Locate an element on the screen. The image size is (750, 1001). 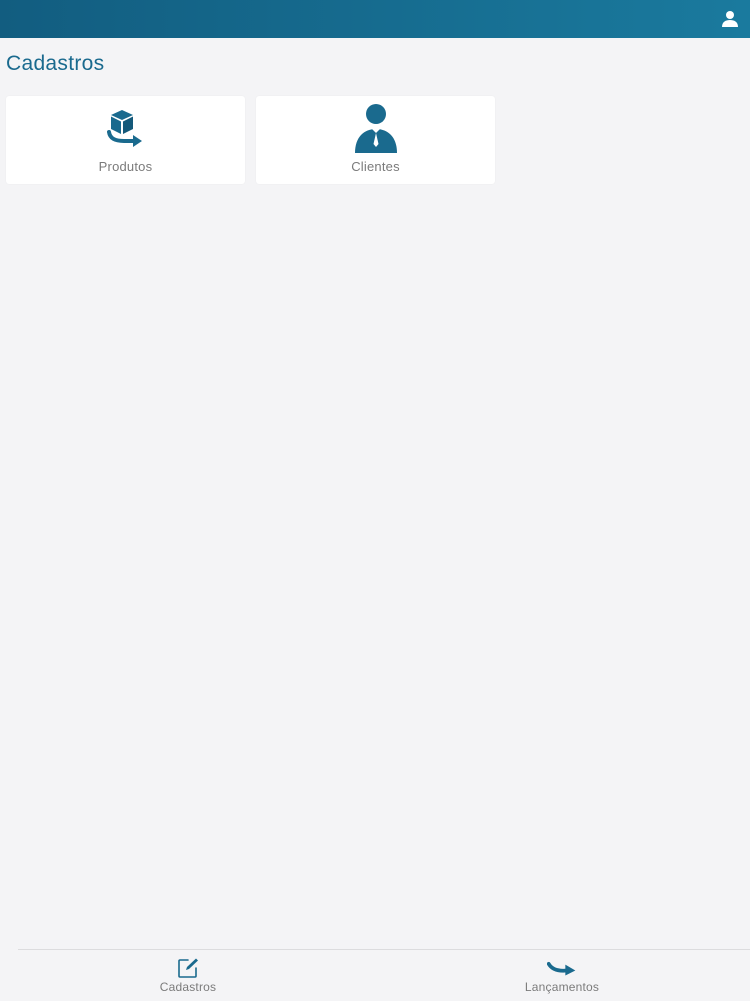
tab-cadastros-label: Cadastros is located at coordinates (188, 987).